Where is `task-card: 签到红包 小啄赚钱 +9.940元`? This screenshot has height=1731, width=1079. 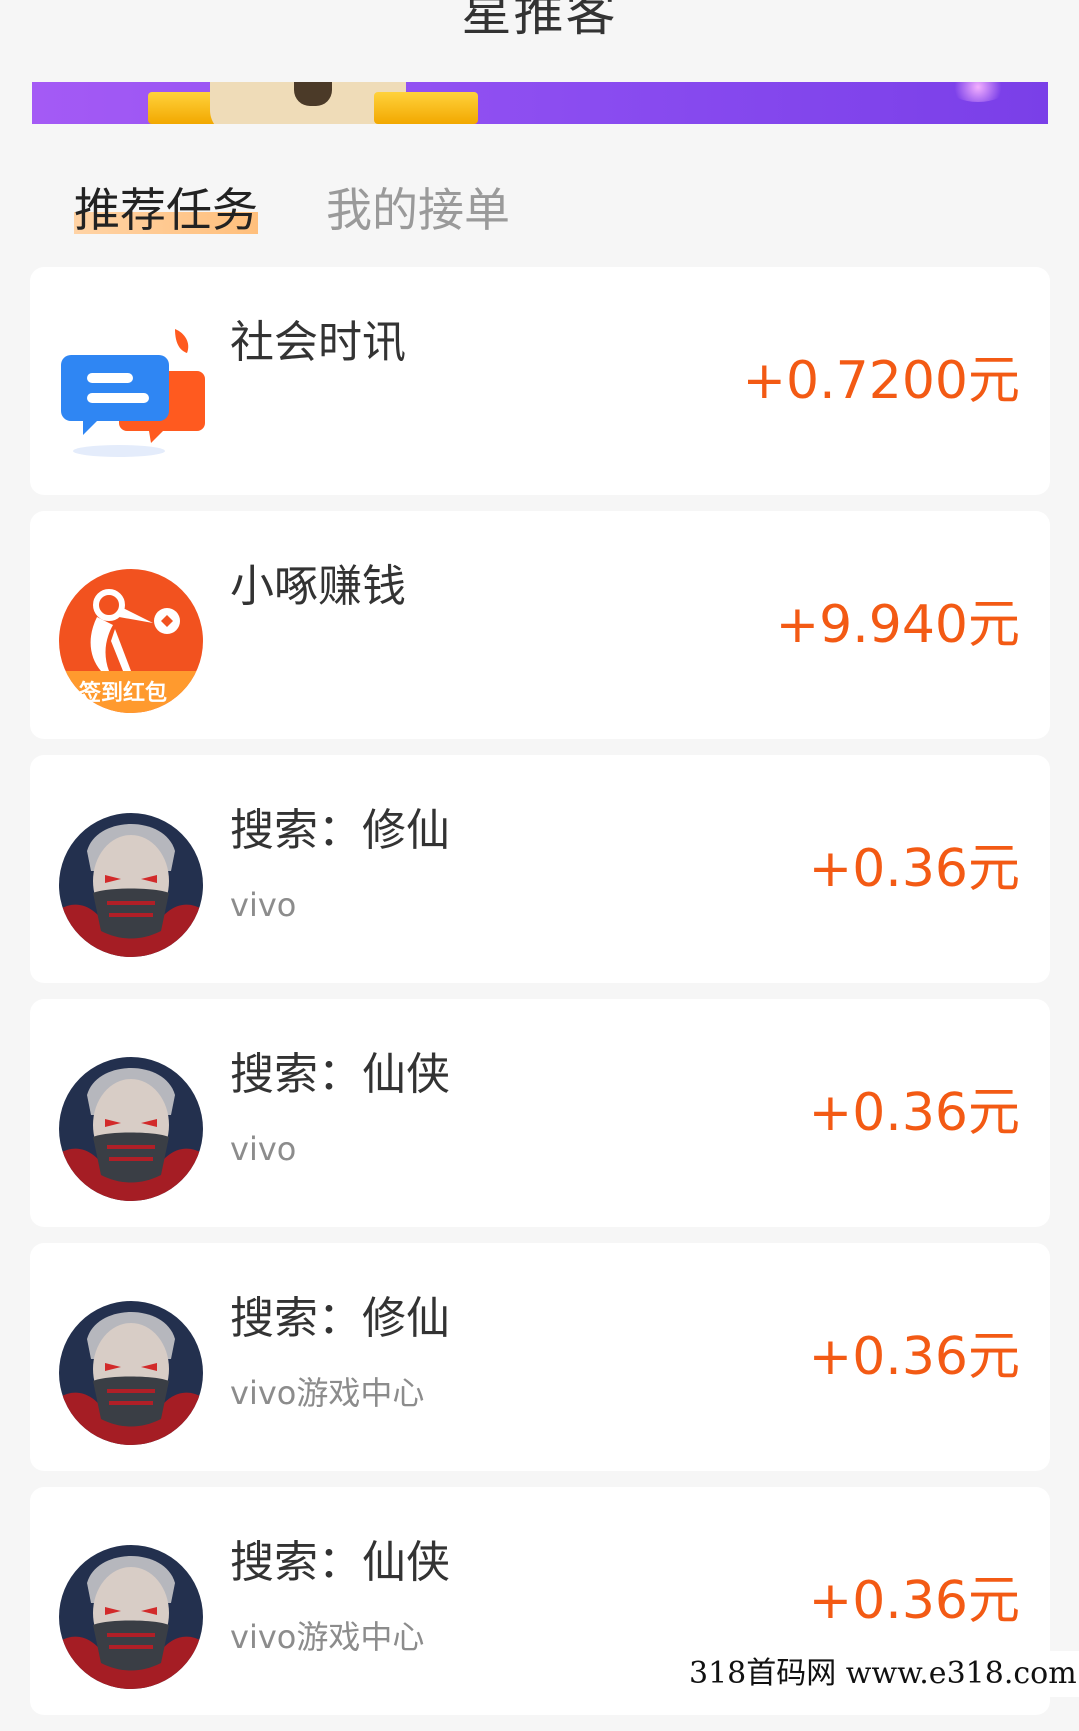
task-card: 签到红包 小啄赚钱 +9.940元 is located at coordinates (540, 625).